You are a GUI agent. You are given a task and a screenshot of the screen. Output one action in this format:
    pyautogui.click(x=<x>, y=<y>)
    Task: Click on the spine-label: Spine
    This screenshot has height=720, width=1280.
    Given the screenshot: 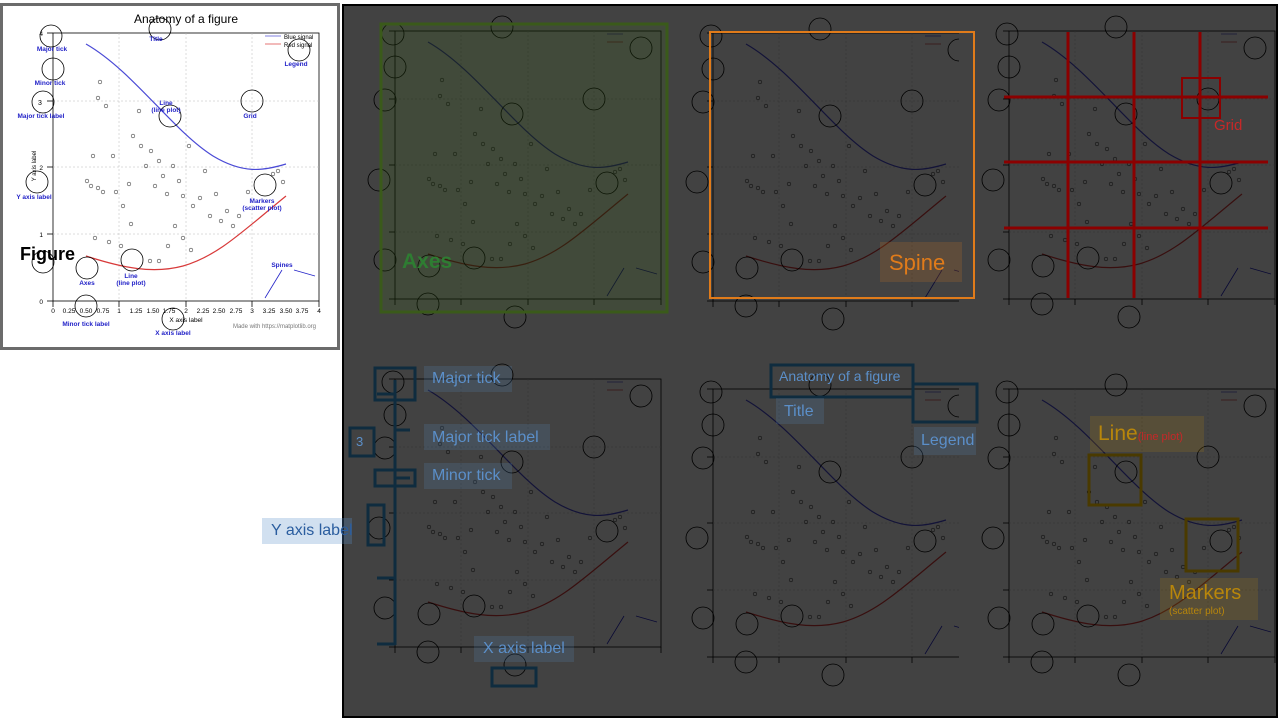 What is the action you would take?
    pyautogui.click(x=917, y=262)
    